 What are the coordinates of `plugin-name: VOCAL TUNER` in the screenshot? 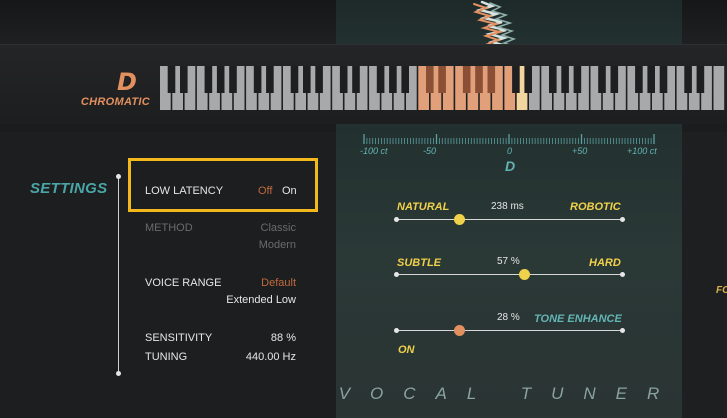 It's located at (509, 393).